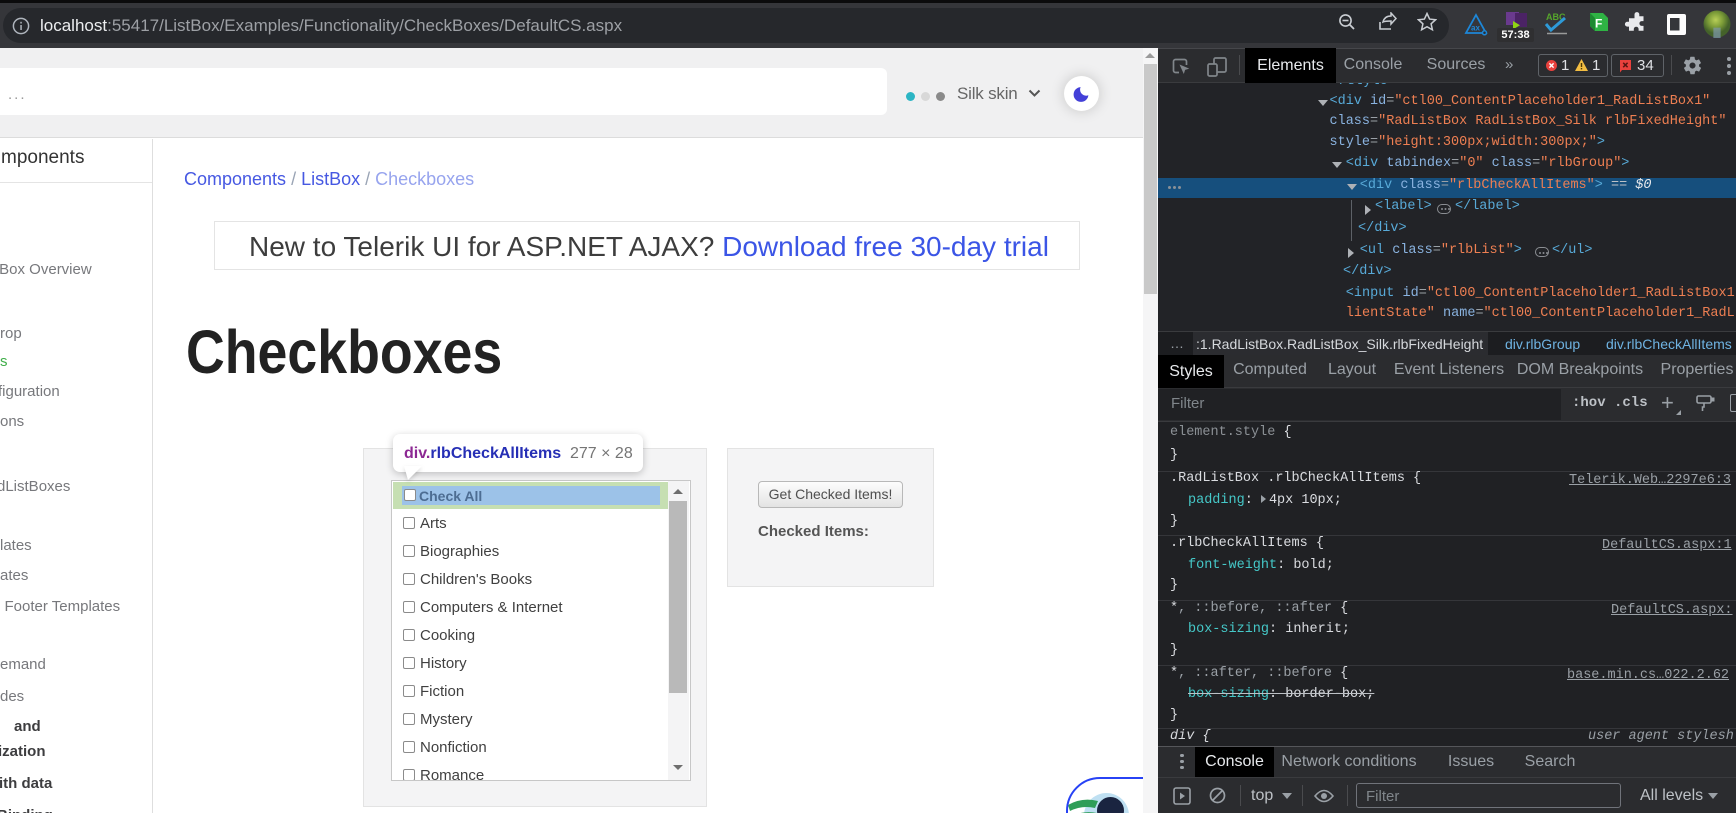 The height and width of the screenshot is (813, 1736). What do you see at coordinates (1475, 28) in the screenshot?
I see `svg-text: ax` at bounding box center [1475, 28].